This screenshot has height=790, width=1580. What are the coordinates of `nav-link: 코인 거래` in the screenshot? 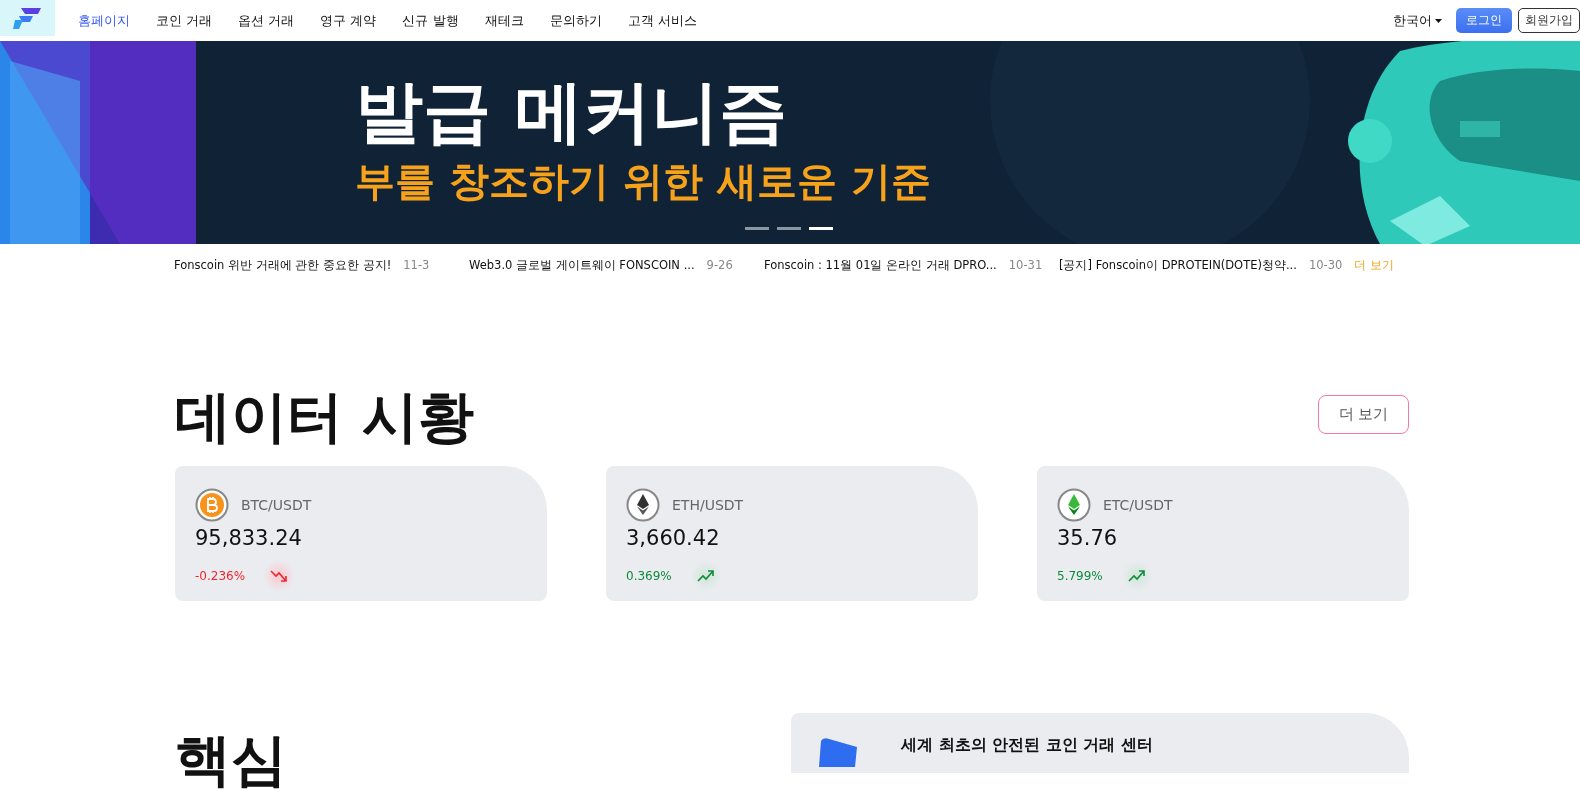 It's located at (184, 20).